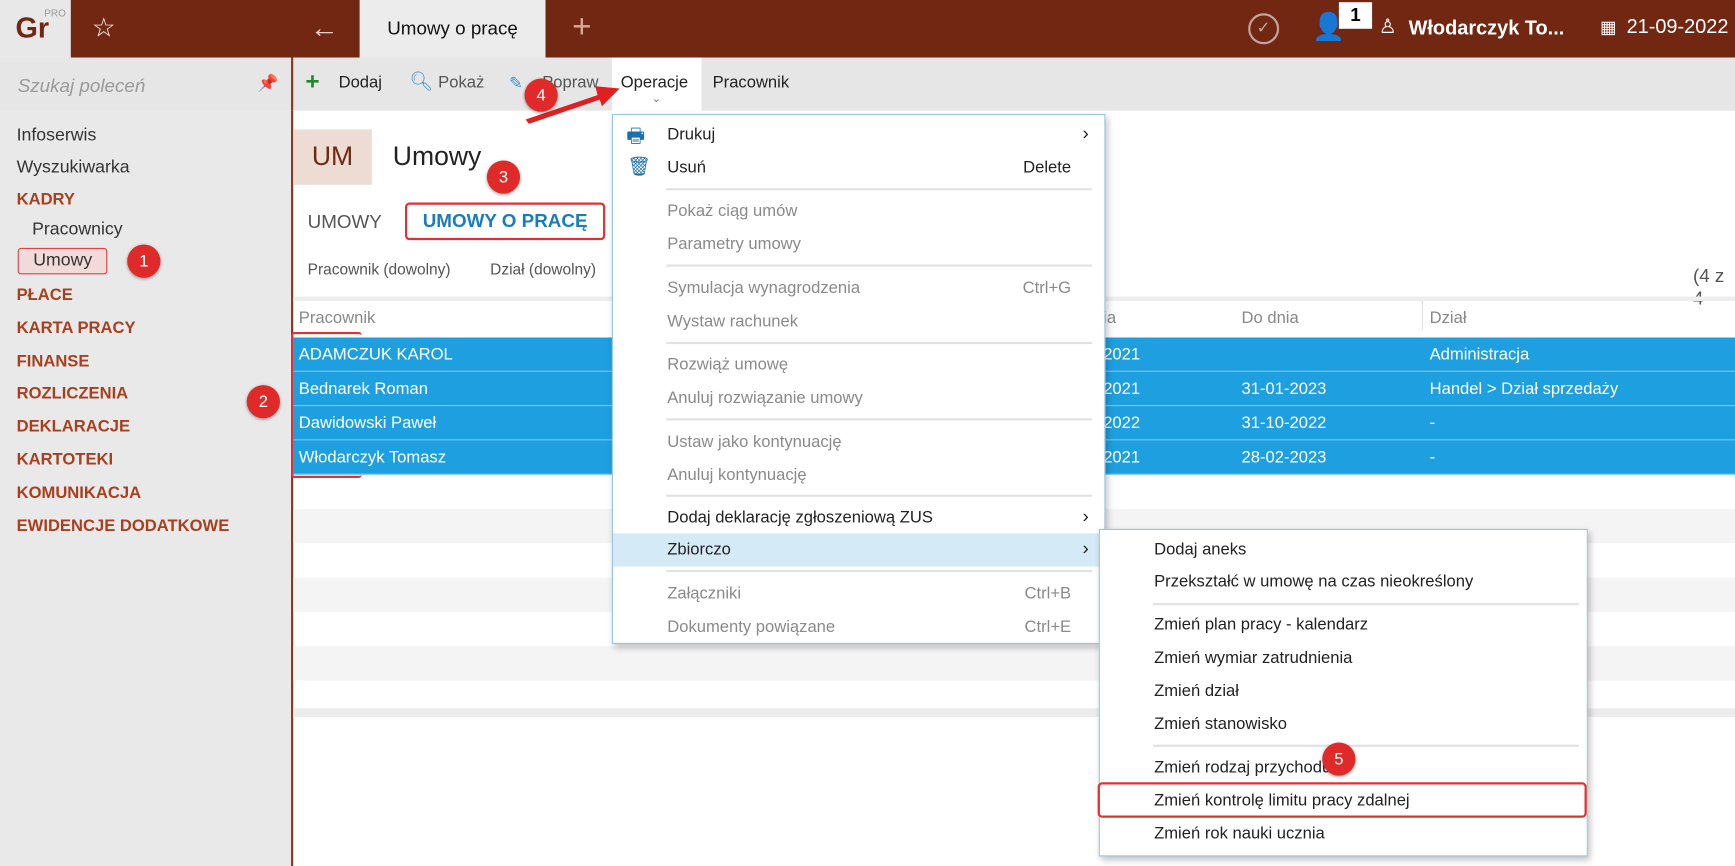 The width and height of the screenshot is (1735, 866). What do you see at coordinates (263, 402) in the screenshot?
I see `annotation-badge: 2` at bounding box center [263, 402].